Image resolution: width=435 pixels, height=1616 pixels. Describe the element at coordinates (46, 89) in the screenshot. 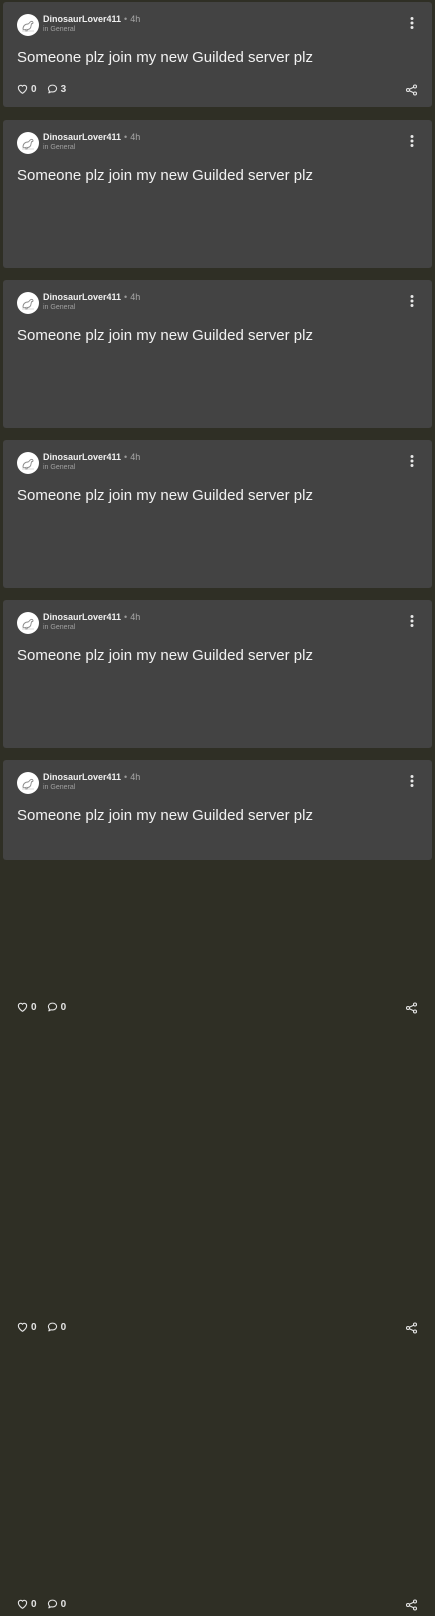

I see `post-actions: 0 3` at that location.